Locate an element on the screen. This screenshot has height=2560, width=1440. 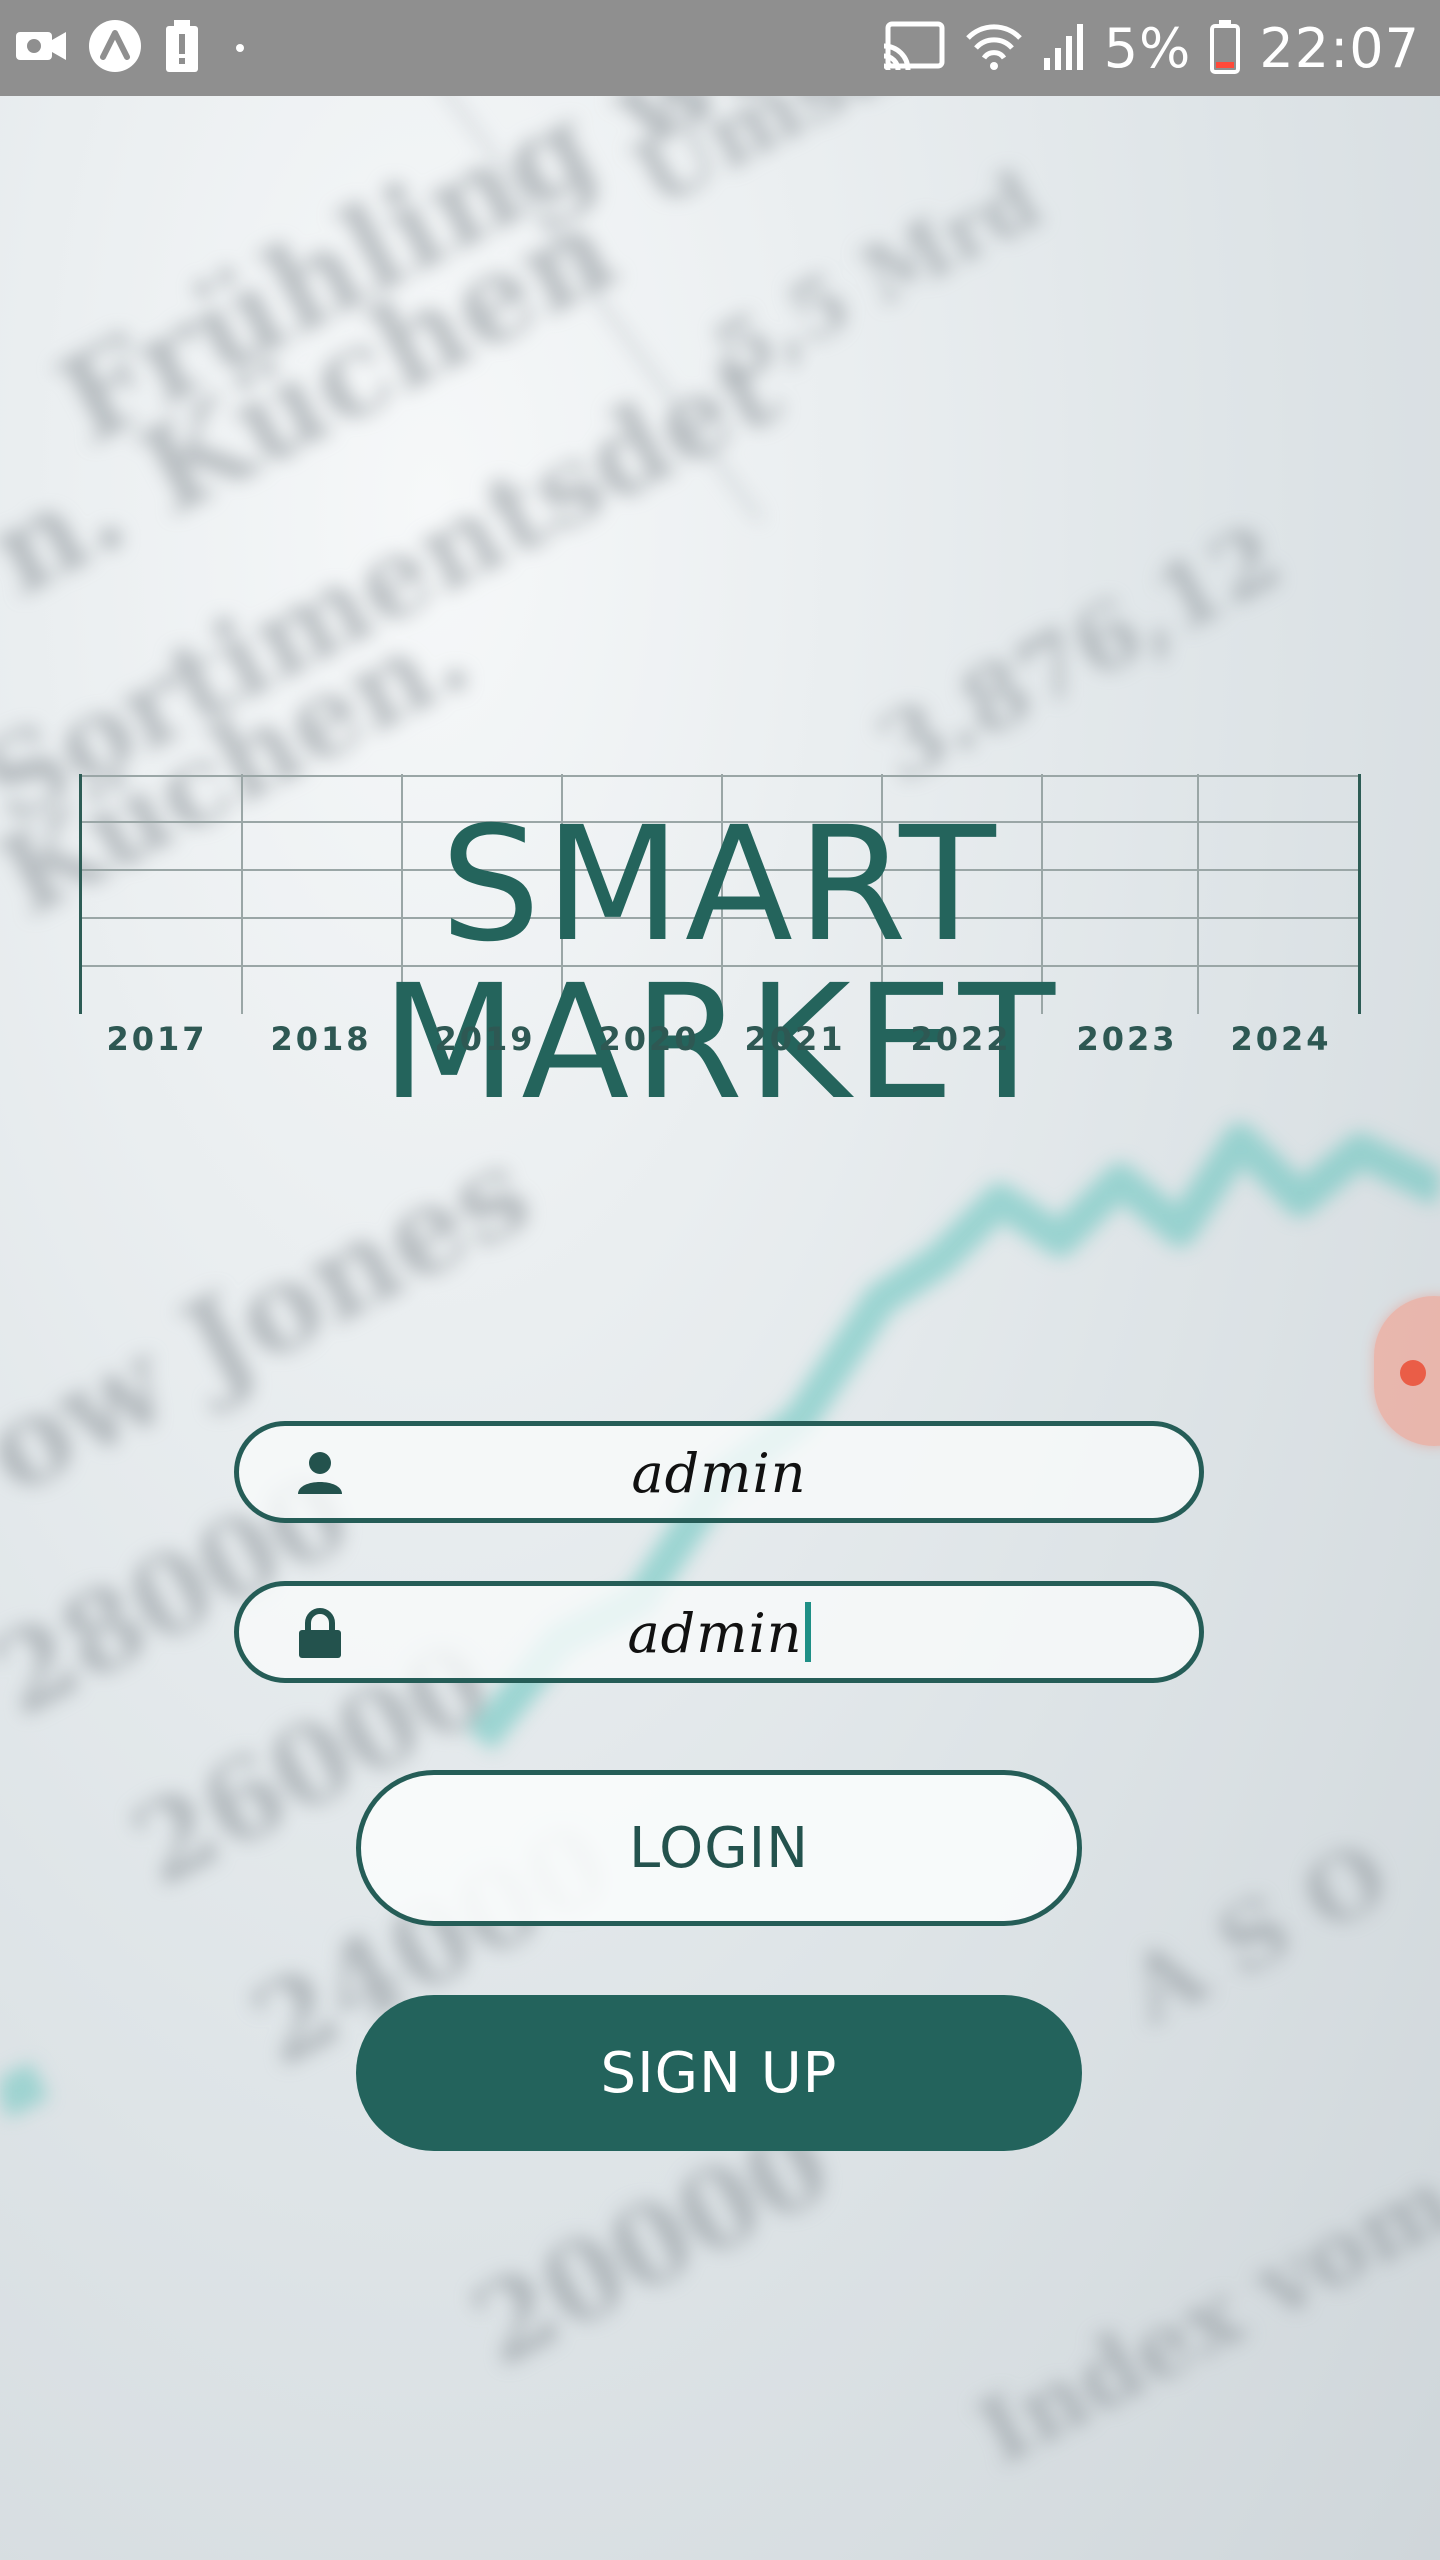
status-bar: 5% 22:07 is located at coordinates (720, 48).